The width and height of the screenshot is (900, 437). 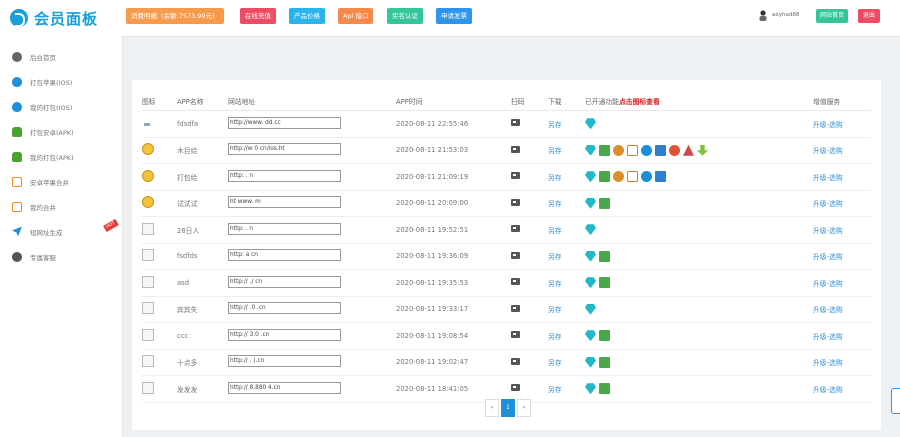 I want to click on app-name: fdsdfa, so click(x=202, y=124).